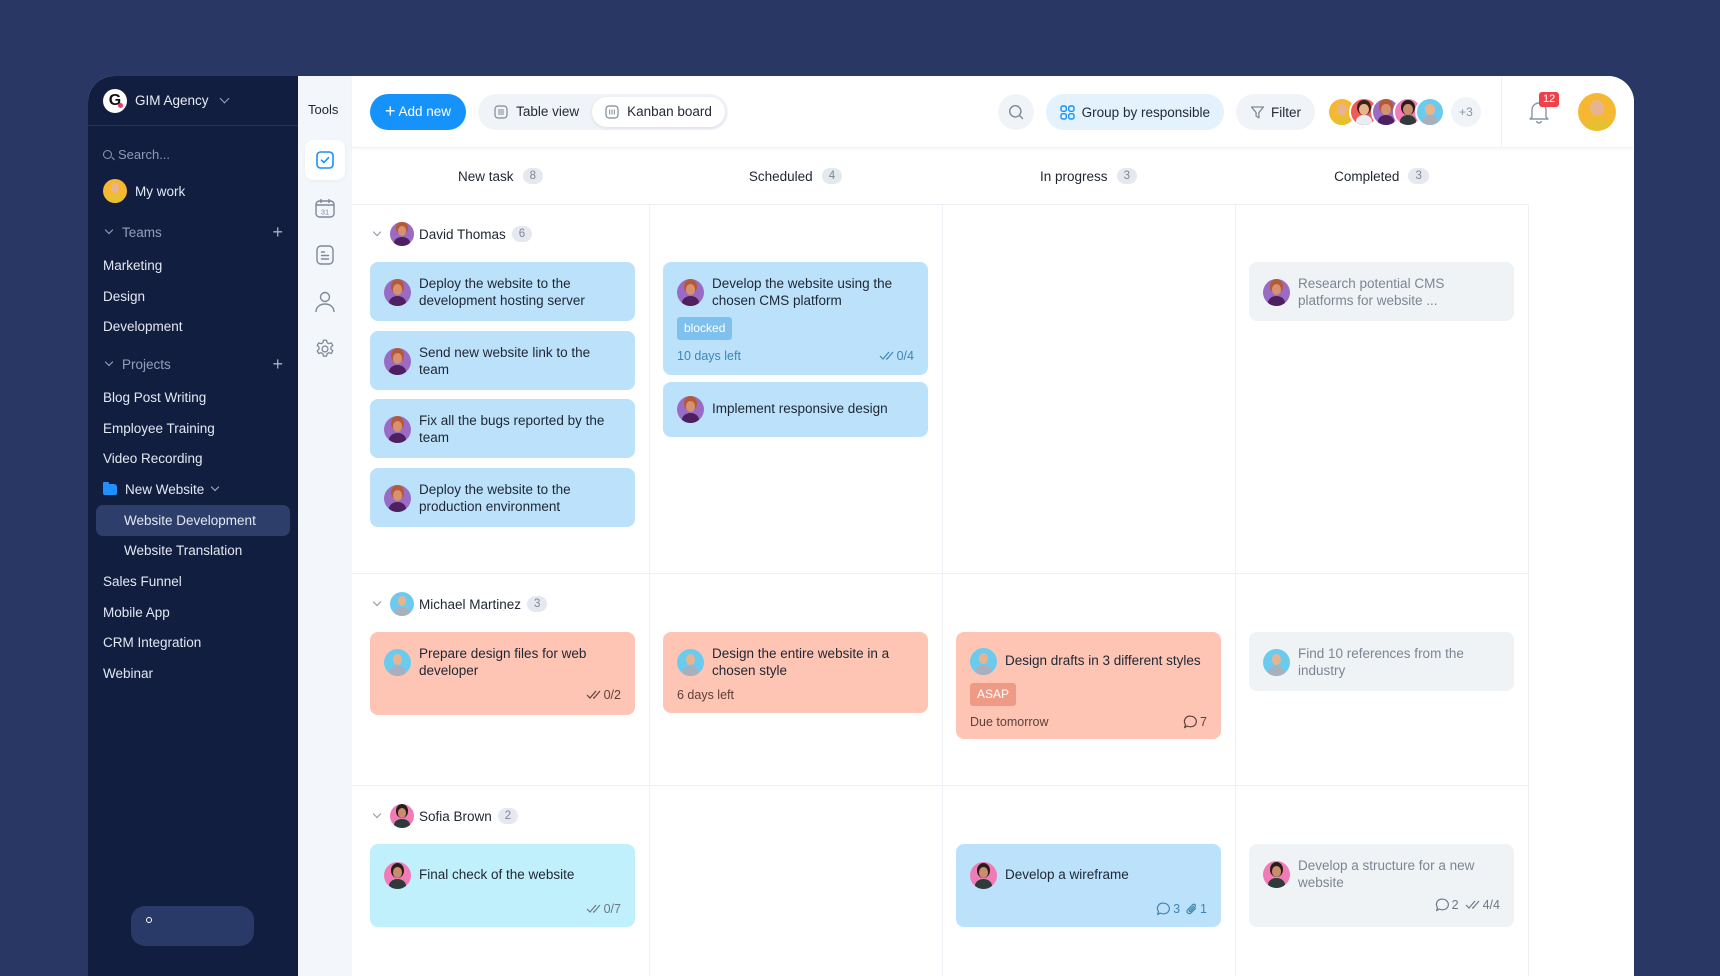 This screenshot has width=1720, height=976. I want to click on add-team-icon: +, so click(277, 232).